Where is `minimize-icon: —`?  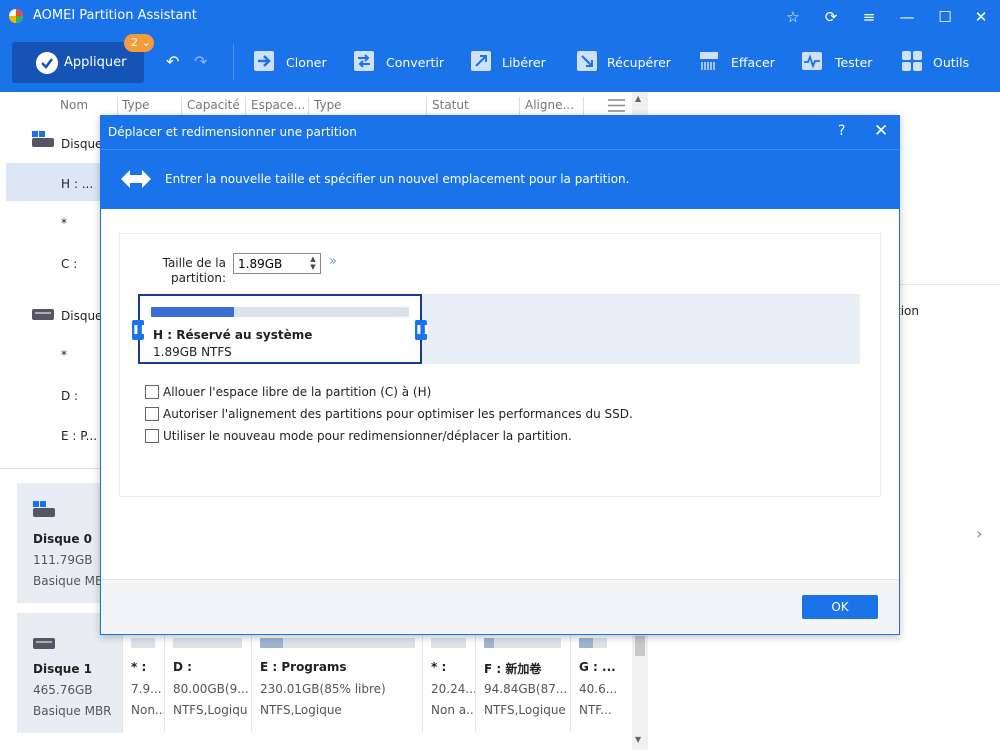
minimize-icon: — is located at coordinates (907, 17).